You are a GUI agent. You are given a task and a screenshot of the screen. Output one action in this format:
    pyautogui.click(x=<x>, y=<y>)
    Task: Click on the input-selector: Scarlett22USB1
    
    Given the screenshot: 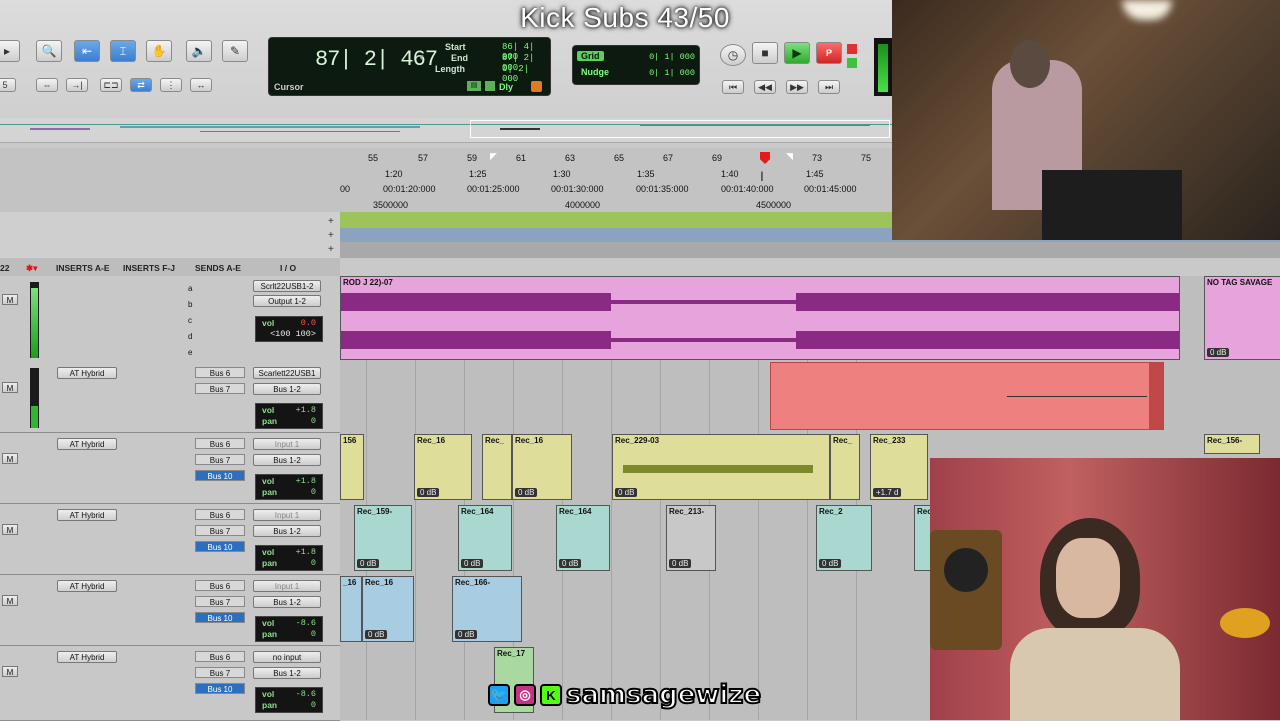 What is the action you would take?
    pyautogui.click(x=287, y=373)
    